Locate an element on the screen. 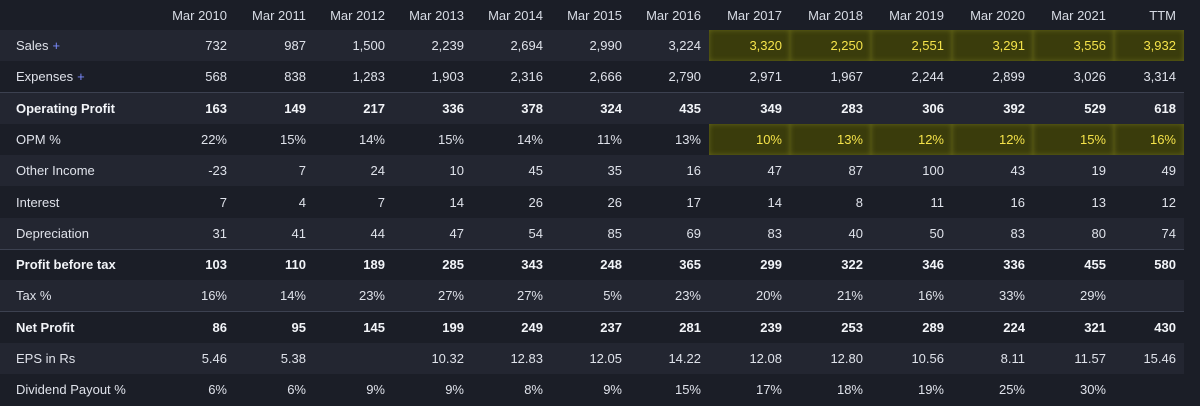 This screenshot has height=406, width=1200. value-cell: 145 is located at coordinates (353, 327).